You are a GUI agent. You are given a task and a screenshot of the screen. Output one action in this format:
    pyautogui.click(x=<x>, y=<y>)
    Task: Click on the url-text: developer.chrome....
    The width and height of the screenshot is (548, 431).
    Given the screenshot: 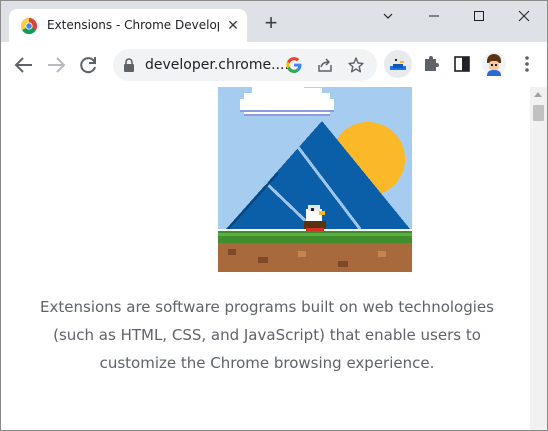 What is the action you would take?
    pyautogui.click(x=217, y=65)
    